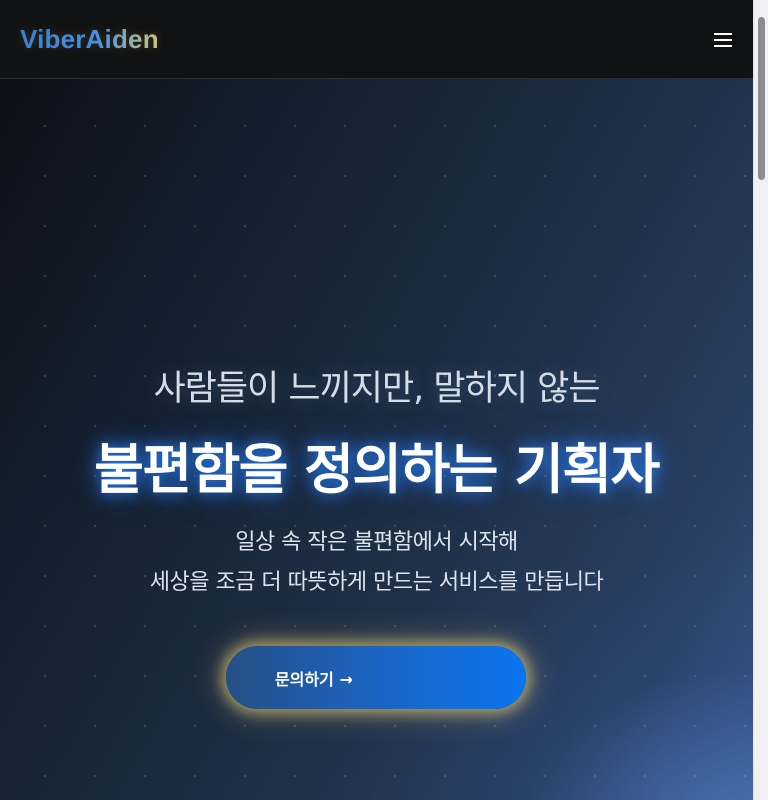 Image resolution: width=768 pixels, height=800 pixels. Describe the element at coordinates (89, 39) in the screenshot. I see `brand-logo: ViberAiden` at that location.